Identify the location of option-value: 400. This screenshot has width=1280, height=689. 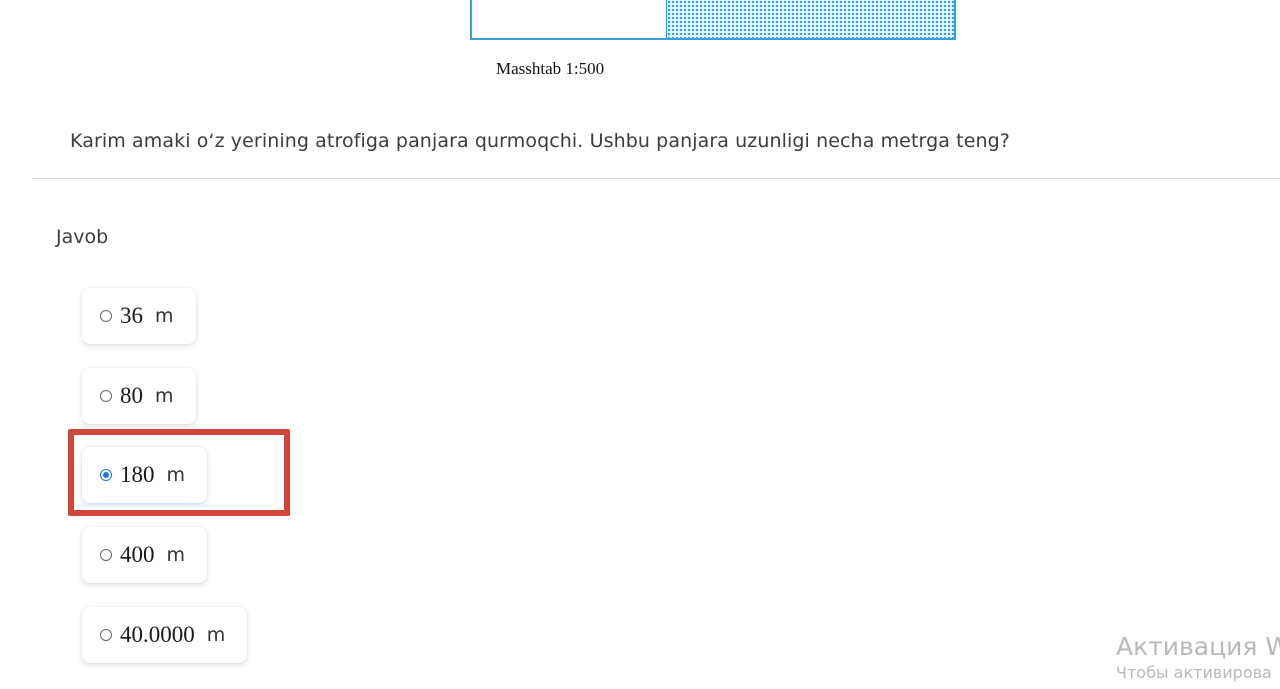
(137, 554).